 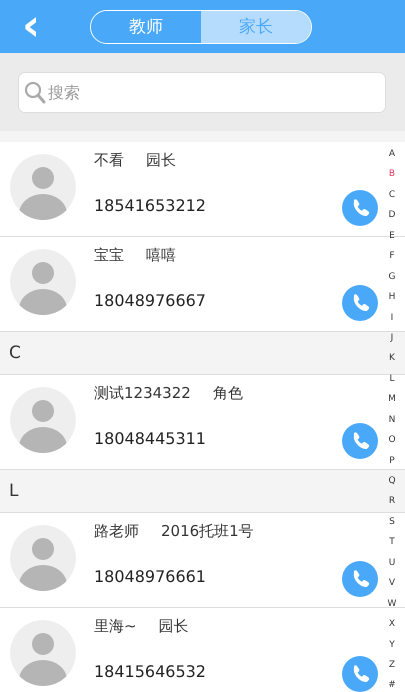 What do you see at coordinates (392, 379) in the screenshot?
I see `index-letter: L` at bounding box center [392, 379].